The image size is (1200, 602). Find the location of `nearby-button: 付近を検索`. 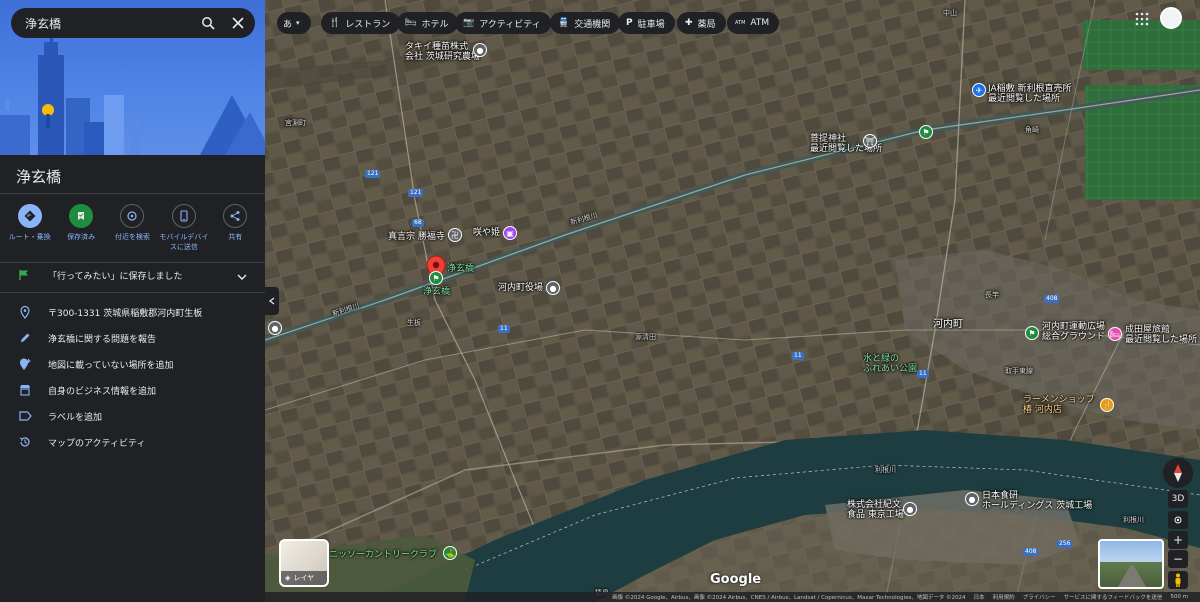

nearby-button: 付近を検索 is located at coordinates (132, 228).